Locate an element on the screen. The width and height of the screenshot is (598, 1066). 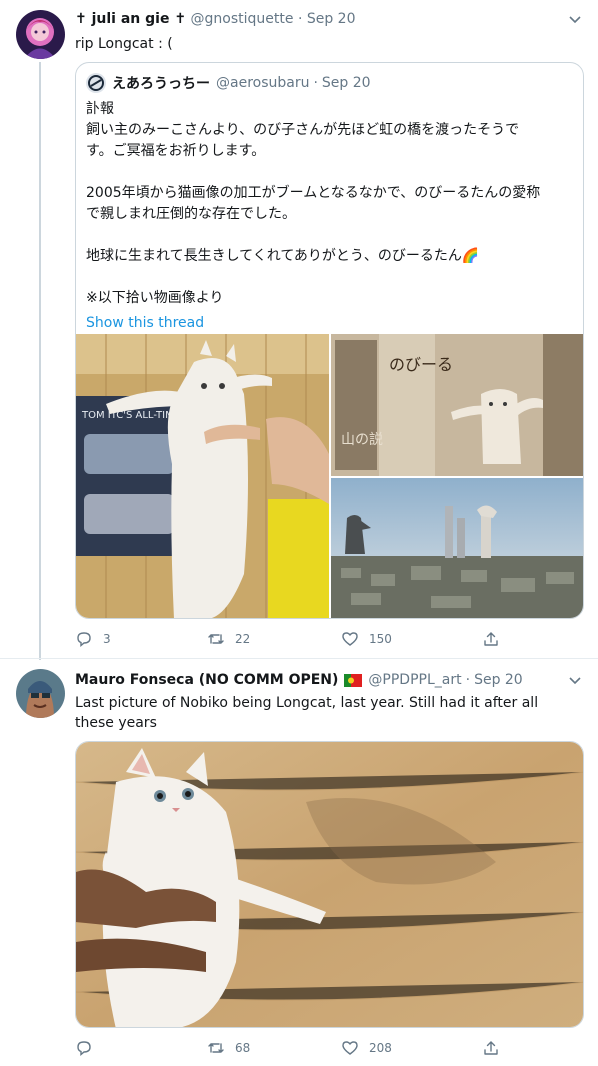
reply-button is located at coordinates (89, 1048).